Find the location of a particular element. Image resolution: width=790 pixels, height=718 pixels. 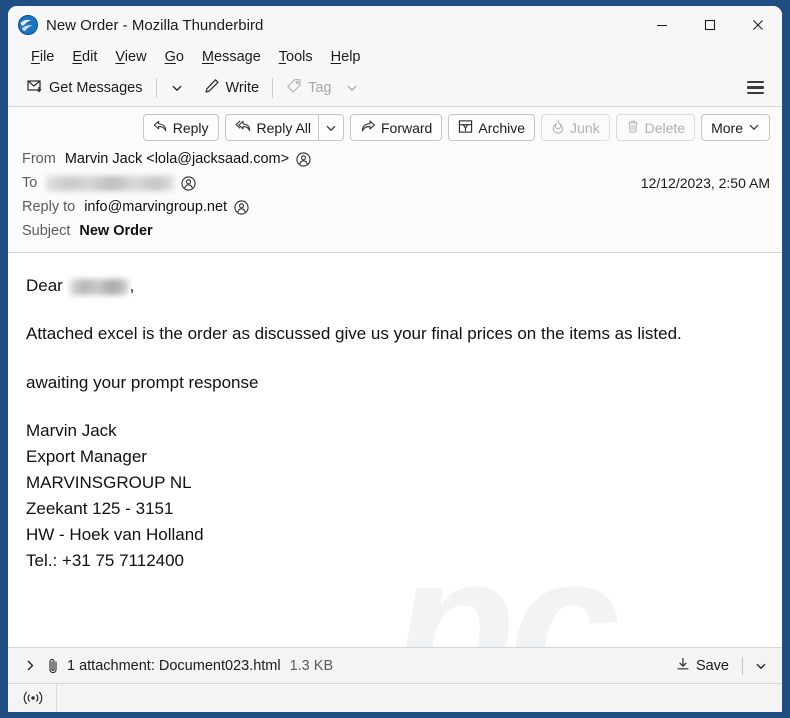

delete-label: Delete is located at coordinates (665, 127).